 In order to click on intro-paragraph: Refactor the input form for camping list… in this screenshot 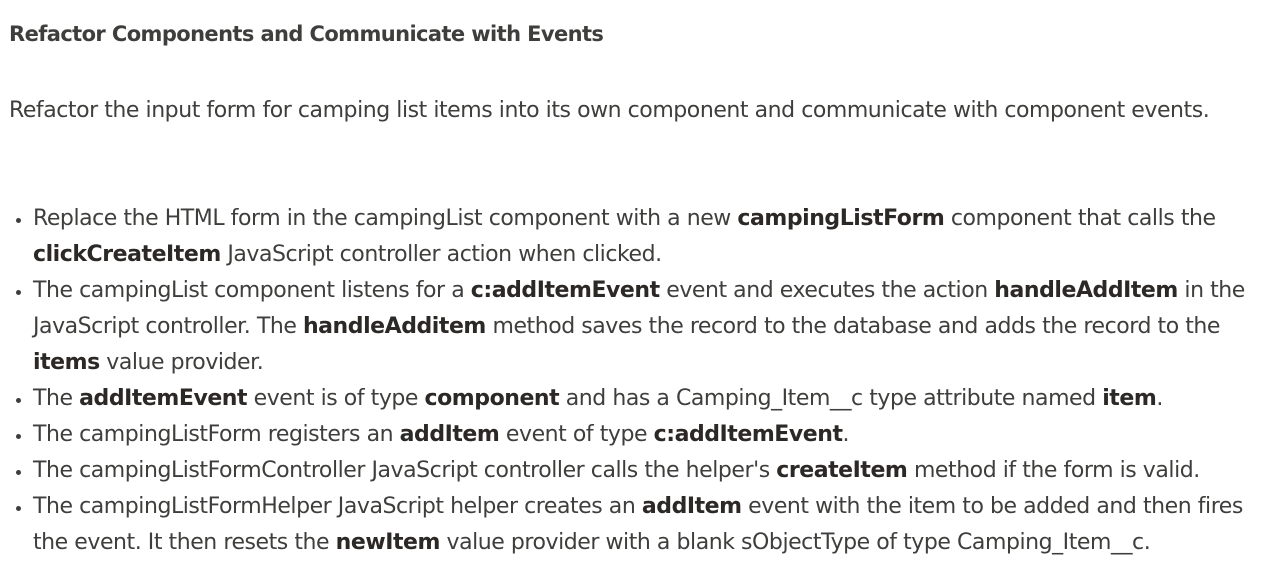, I will do `click(609, 110)`.